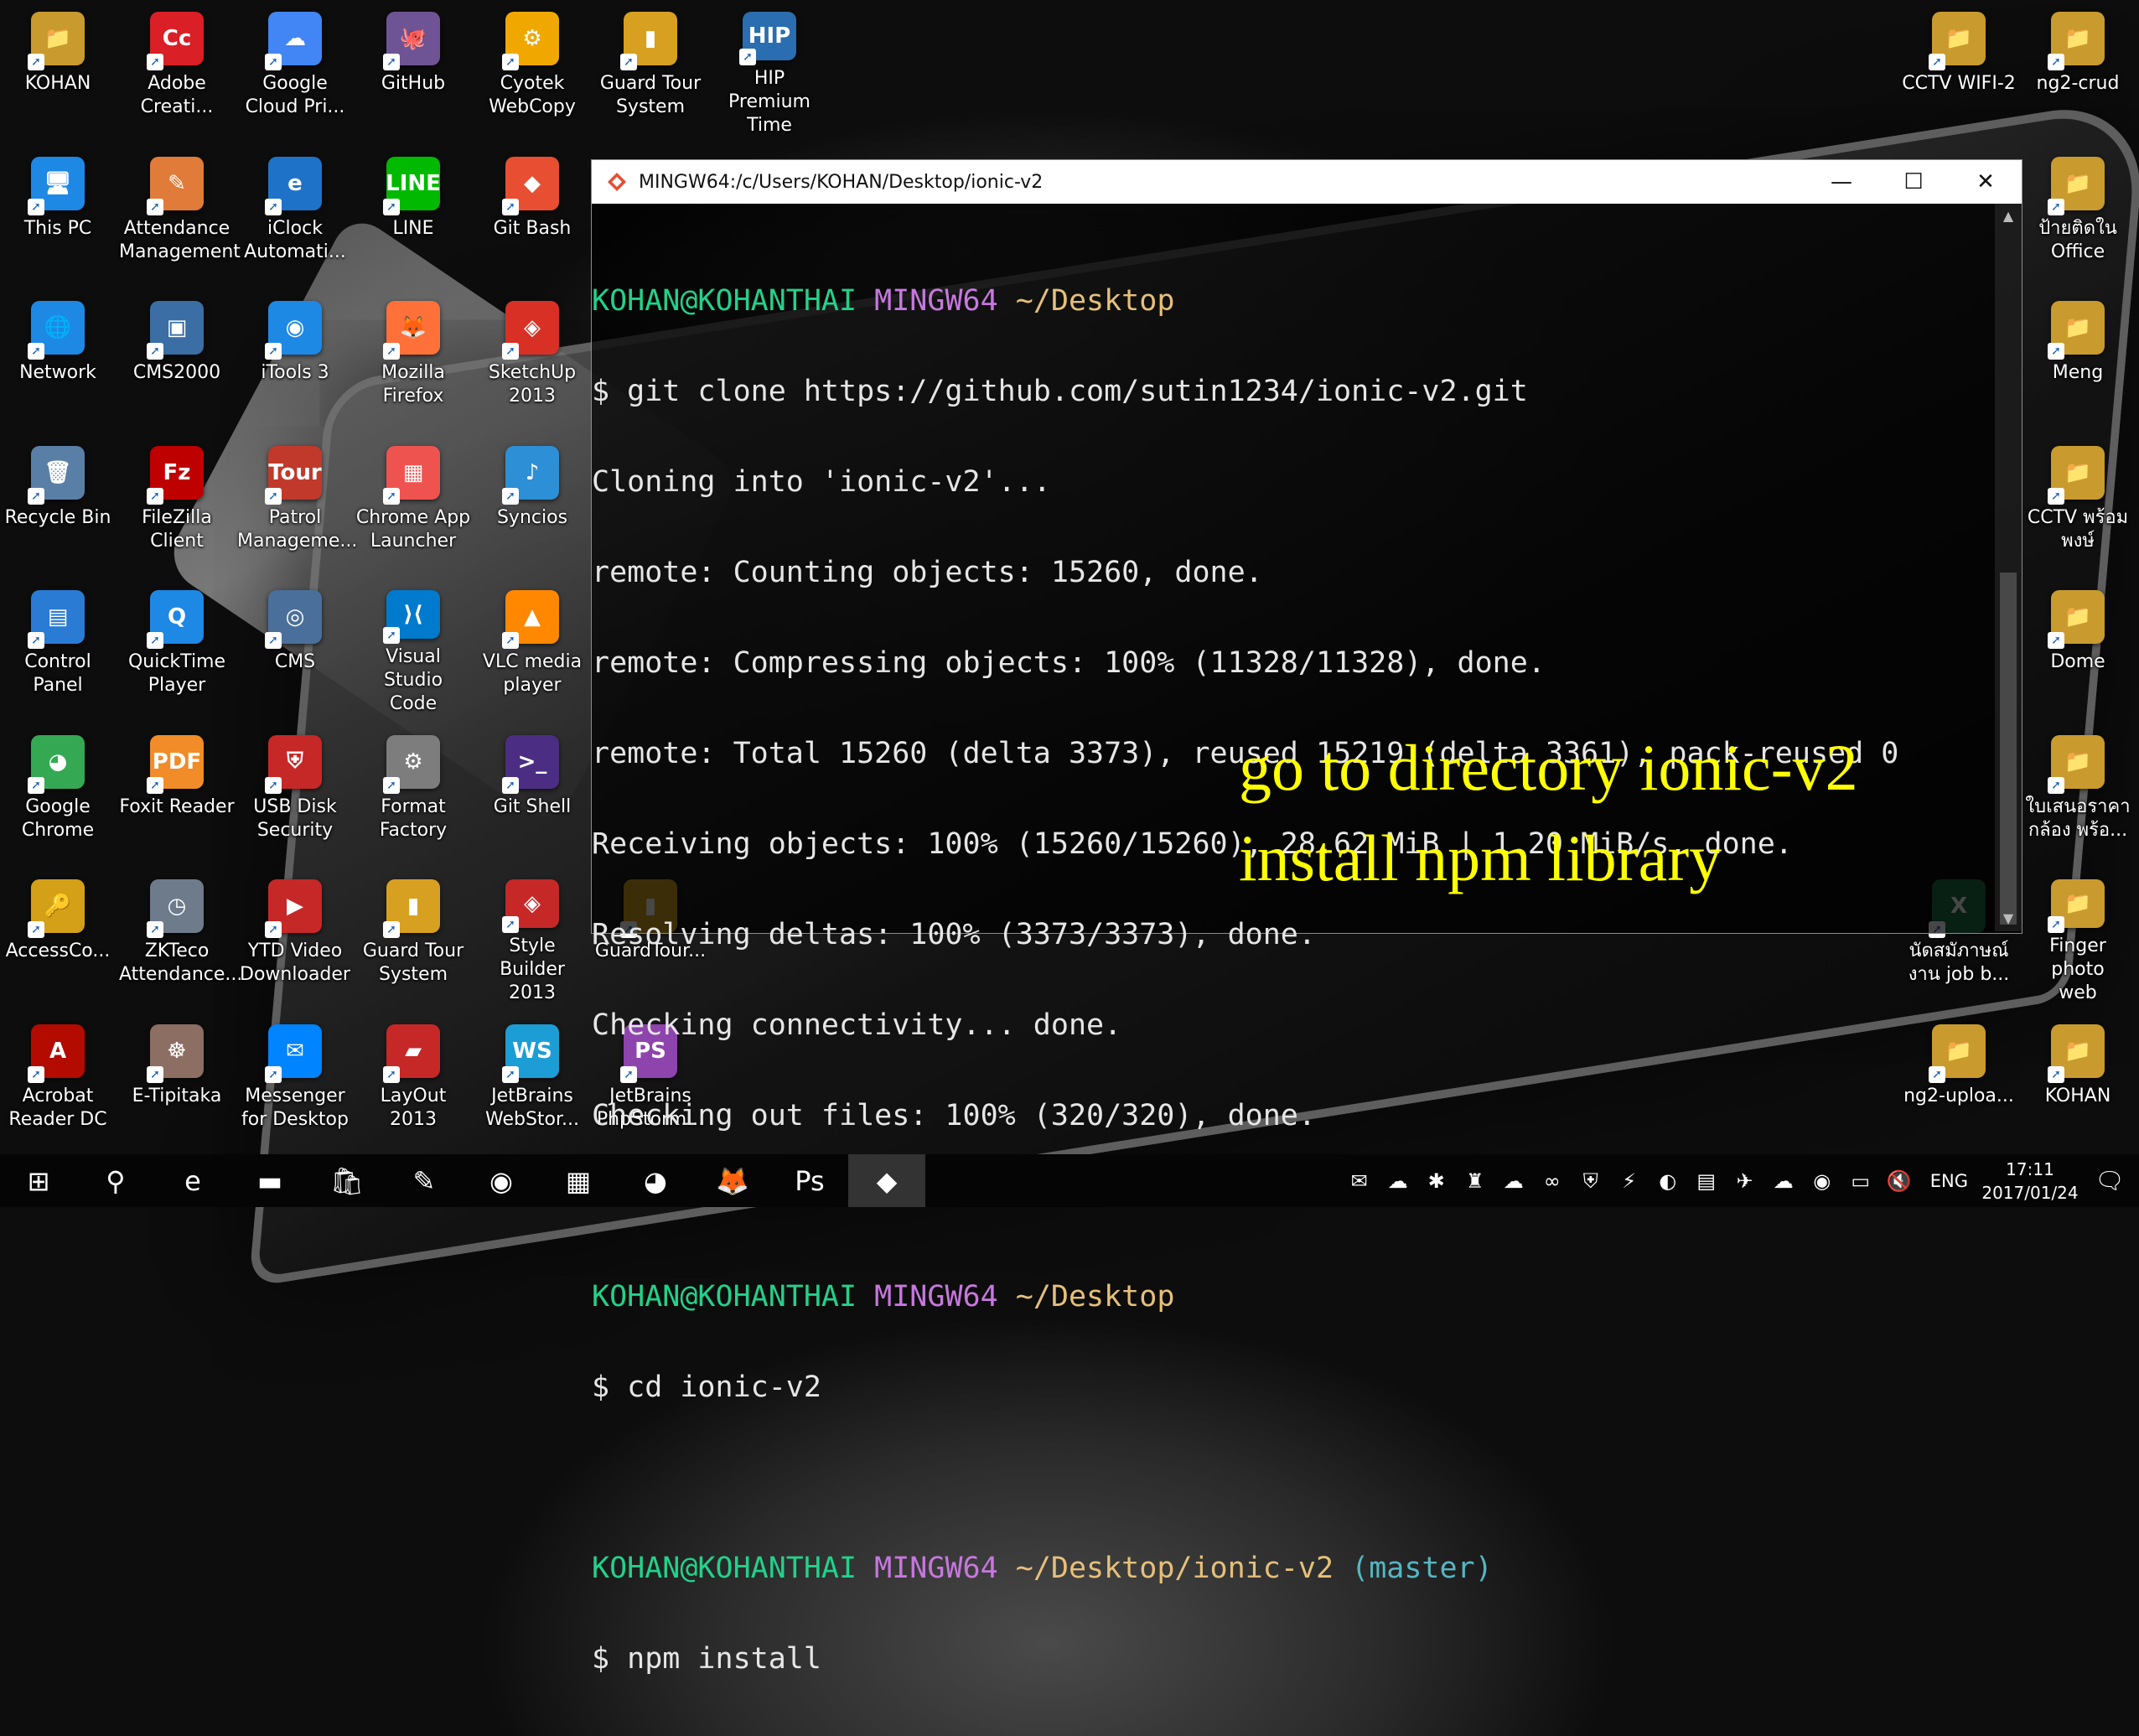 The width and height of the screenshot is (2139, 1736). I want to click on desktop-icon: ☸E-Tipitaka, so click(177, 1081).